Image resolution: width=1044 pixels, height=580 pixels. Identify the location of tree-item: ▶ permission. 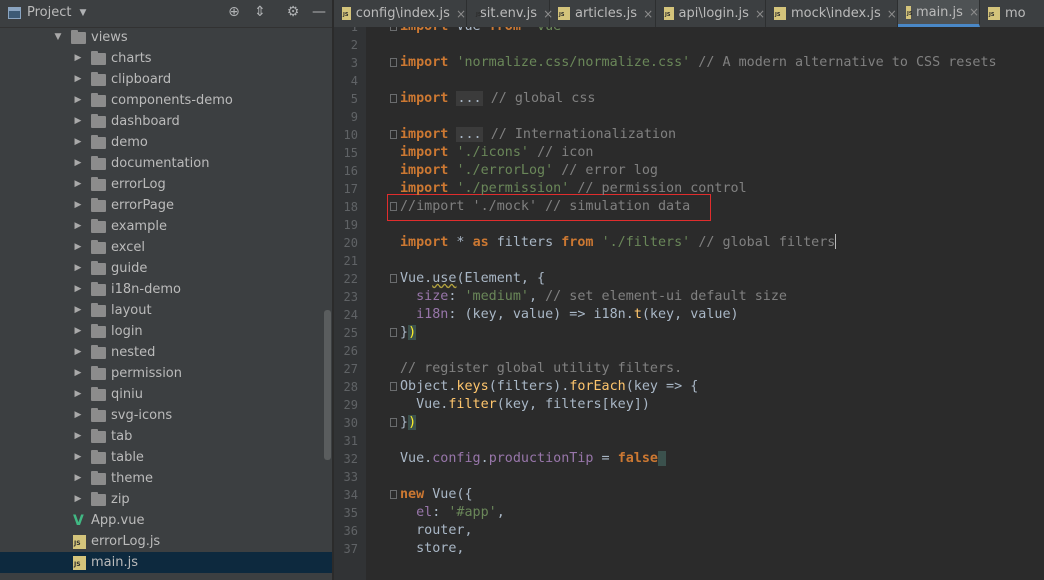
(166, 373).